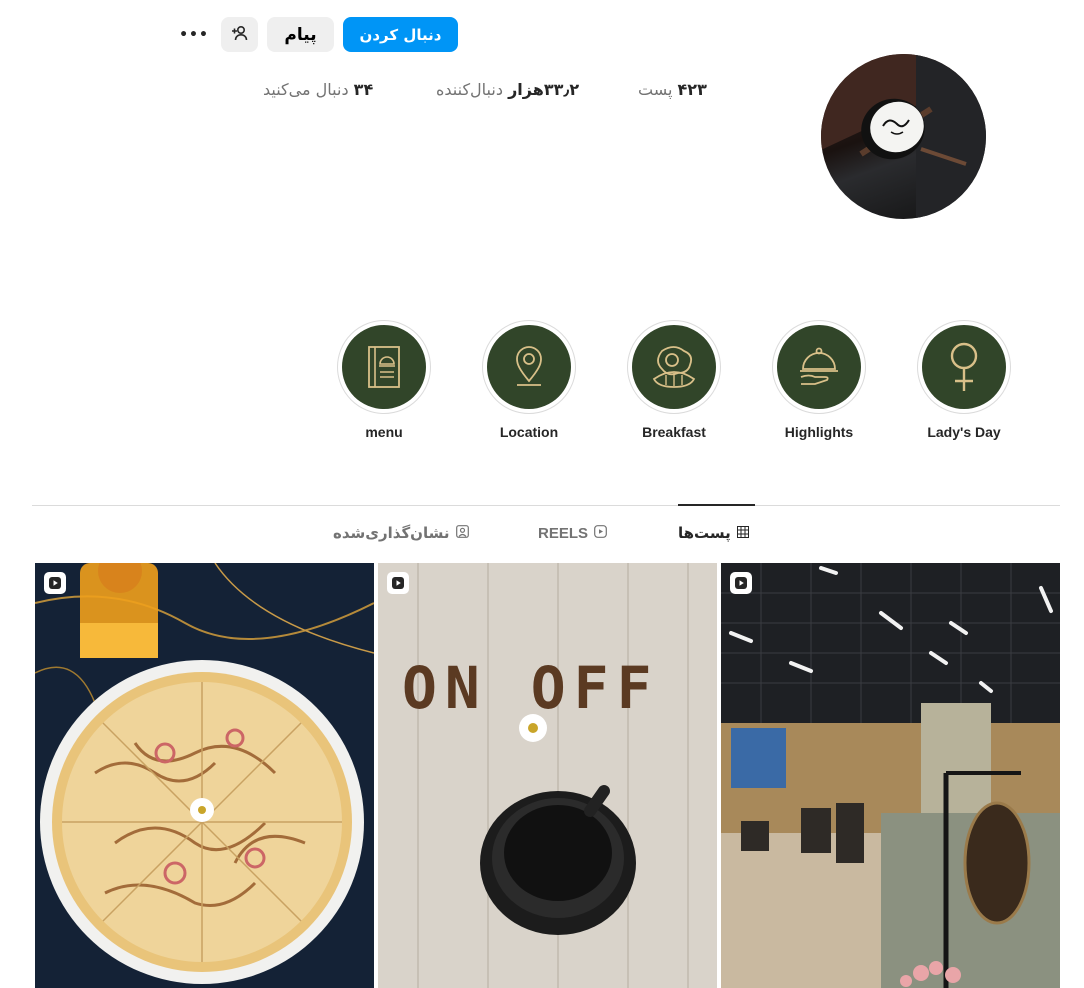  What do you see at coordinates (716, 505) in the screenshot?
I see `active-tab-indicator` at bounding box center [716, 505].